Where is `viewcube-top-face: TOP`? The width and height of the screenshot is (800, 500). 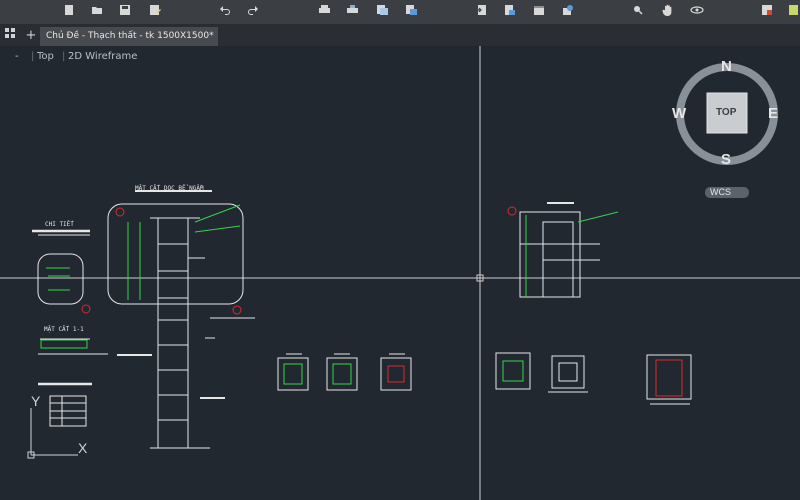 viewcube-top-face: TOP is located at coordinates (726, 112).